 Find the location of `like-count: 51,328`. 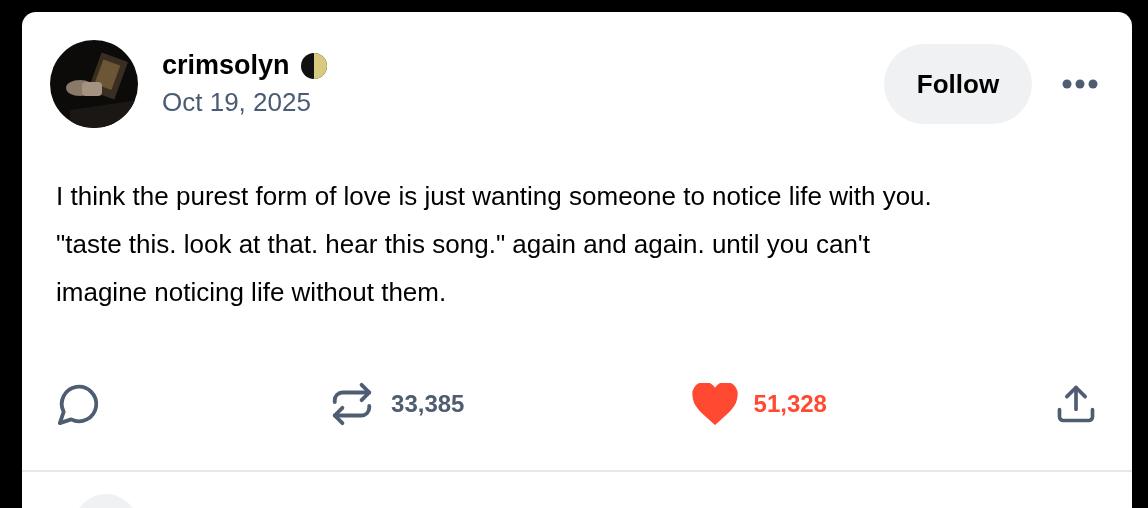

like-count: 51,328 is located at coordinates (790, 404).